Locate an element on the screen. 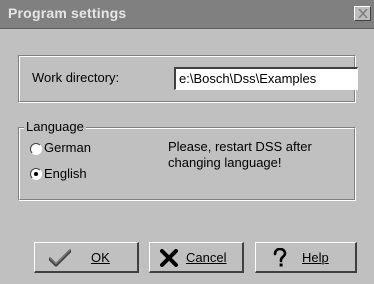  work-directory-label: Work directory: is located at coordinates (76, 77).